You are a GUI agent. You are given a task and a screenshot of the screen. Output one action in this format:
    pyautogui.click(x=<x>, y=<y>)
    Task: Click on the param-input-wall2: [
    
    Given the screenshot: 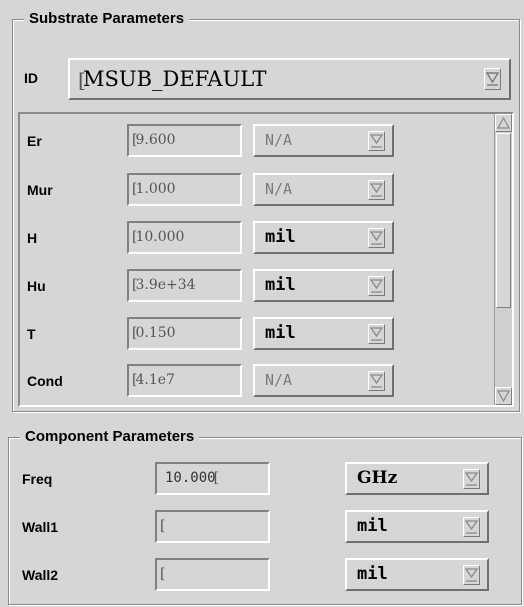 What is the action you would take?
    pyautogui.click(x=212, y=574)
    